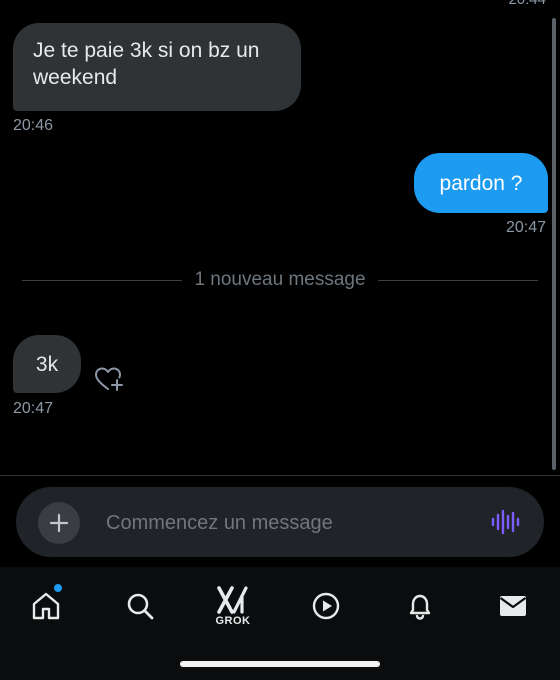 Image resolution: width=560 pixels, height=680 pixels. I want to click on tab-search, so click(140, 606).